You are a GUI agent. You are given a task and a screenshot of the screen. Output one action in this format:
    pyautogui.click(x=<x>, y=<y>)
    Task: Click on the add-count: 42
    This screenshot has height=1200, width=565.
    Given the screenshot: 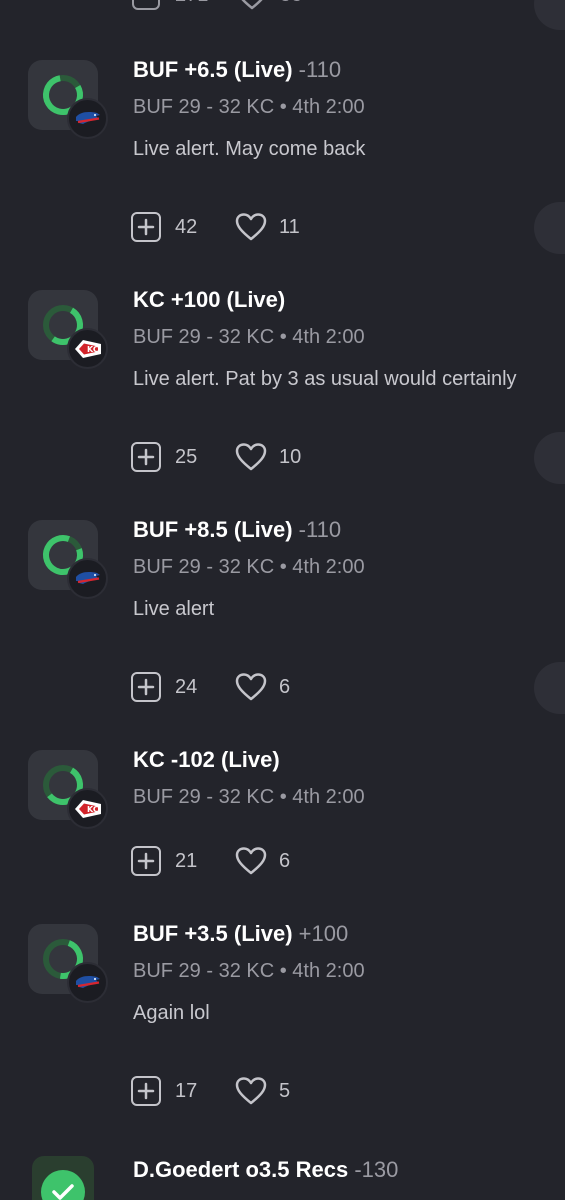 What is the action you would take?
    pyautogui.click(x=186, y=227)
    